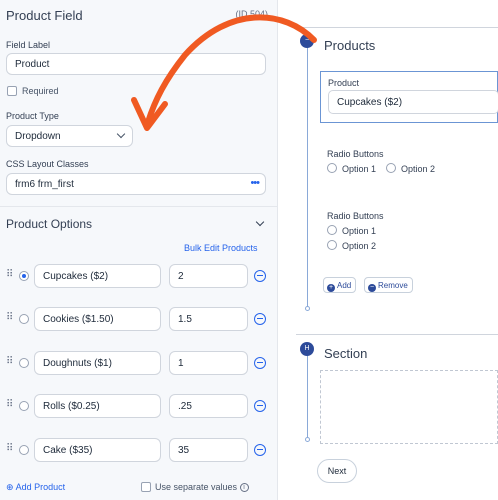  What do you see at coordinates (307, 41) in the screenshot?
I see `minus-node-icon: −` at bounding box center [307, 41].